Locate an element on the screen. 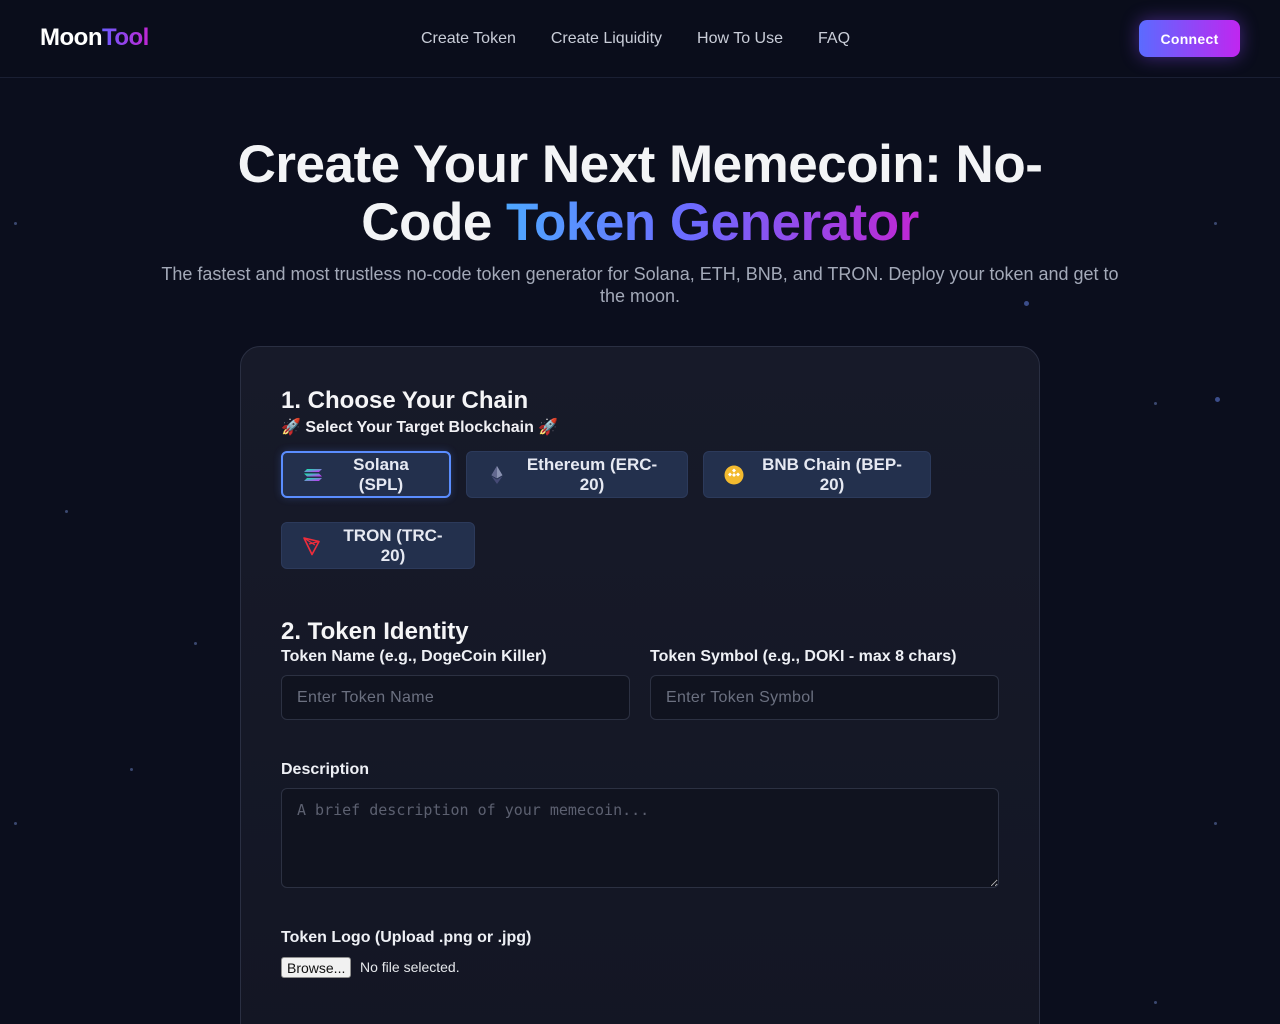  file-status-text: No file selected. is located at coordinates (410, 967).